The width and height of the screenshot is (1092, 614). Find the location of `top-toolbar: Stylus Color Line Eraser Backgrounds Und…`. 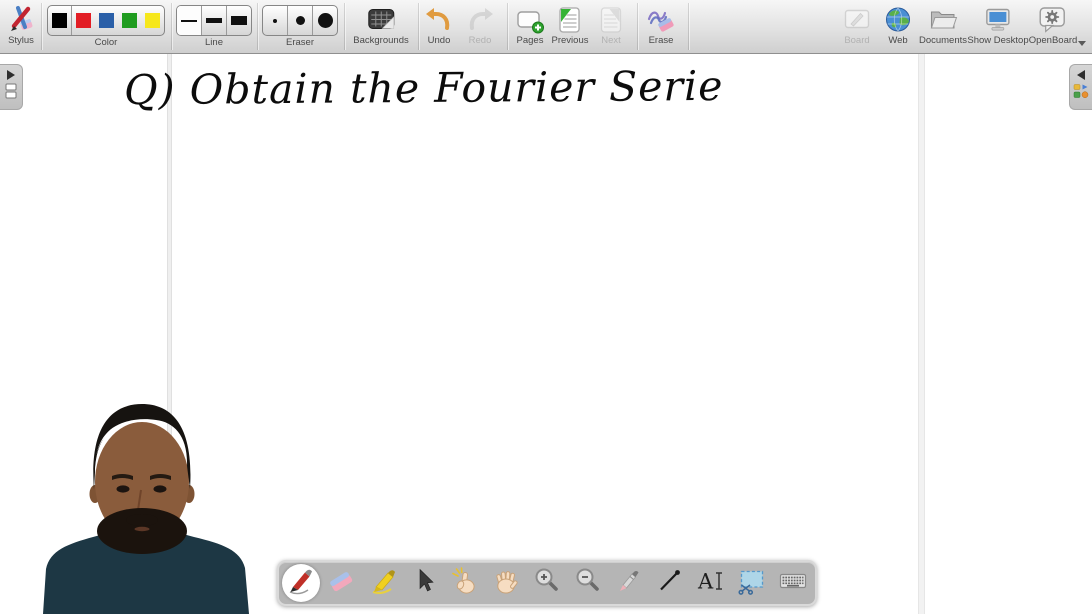

top-toolbar: Stylus Color Line Eraser Backgrounds Und… is located at coordinates (546, 27).